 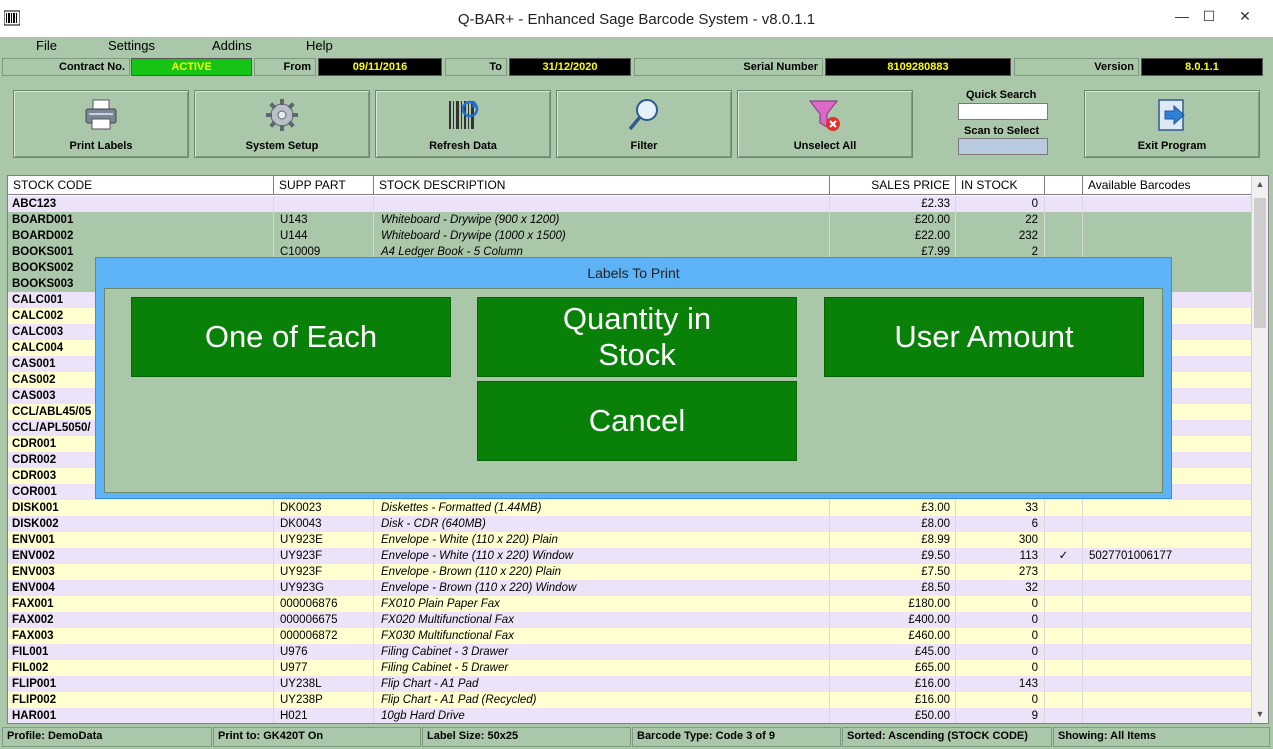 What do you see at coordinates (141, 700) in the screenshot?
I see `cell-stock-code: FLIP002` at bounding box center [141, 700].